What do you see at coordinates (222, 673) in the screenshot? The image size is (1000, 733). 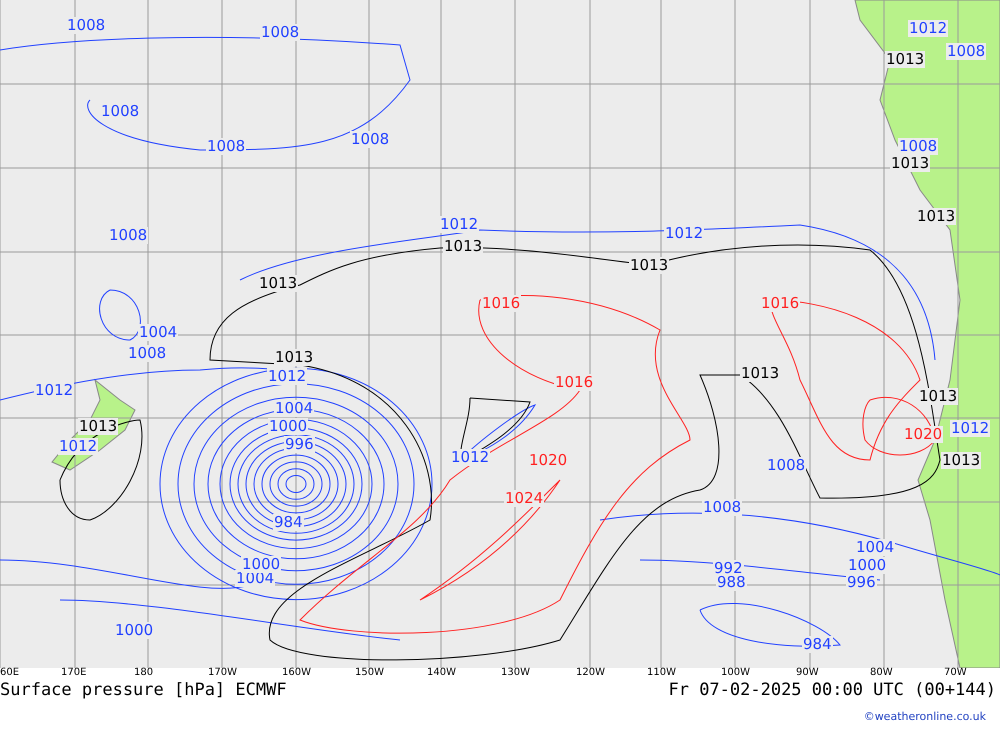 I see `longitude-label: 170W` at bounding box center [222, 673].